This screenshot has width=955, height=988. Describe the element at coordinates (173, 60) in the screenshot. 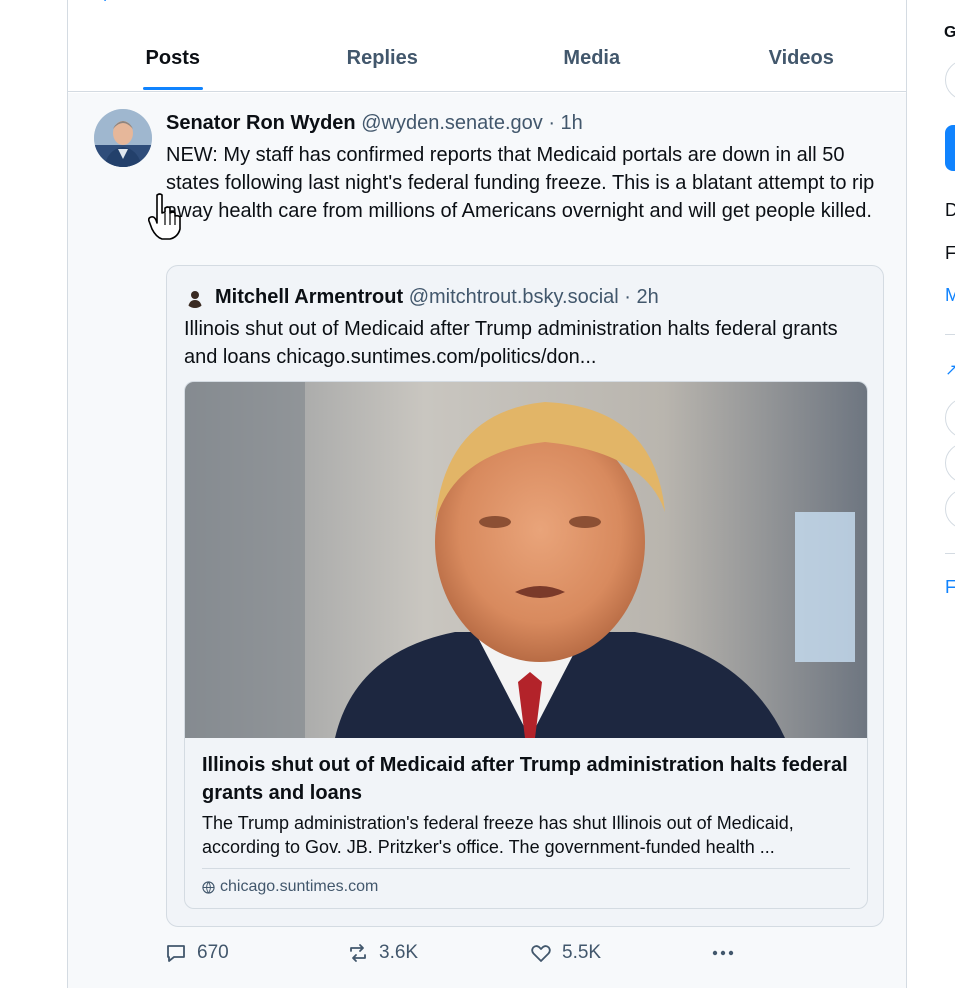

I see `tab-posts: Posts` at that location.